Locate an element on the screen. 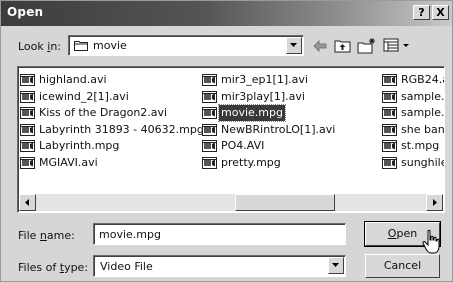 This screenshot has width=453, height=282. title-bar: Open ? X is located at coordinates (226, 13).